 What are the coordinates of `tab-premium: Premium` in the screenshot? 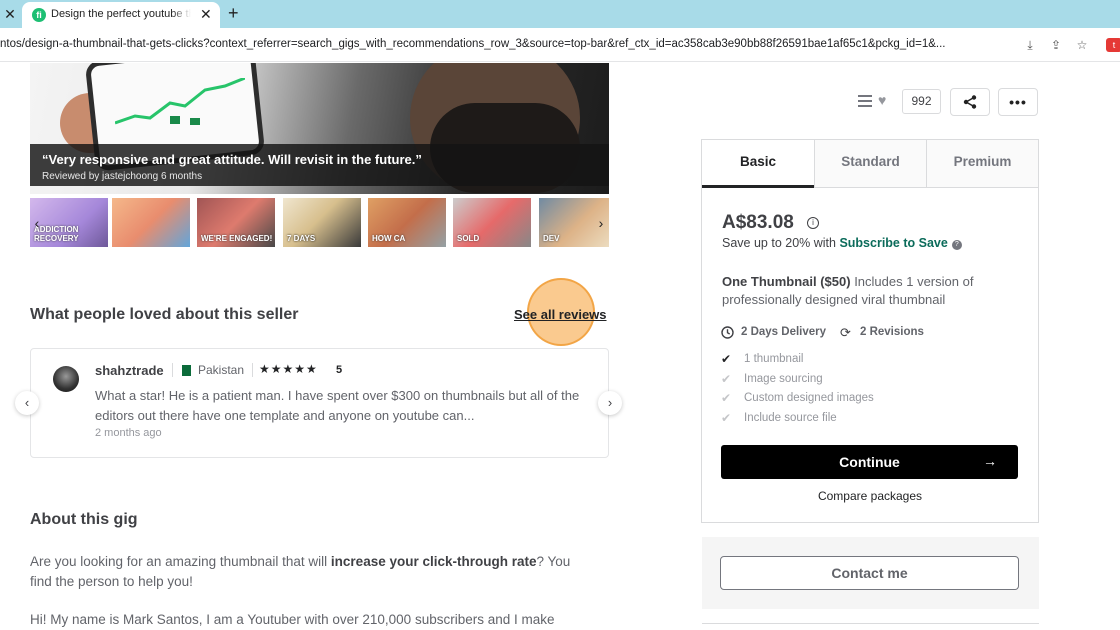 It's located at (982, 164).